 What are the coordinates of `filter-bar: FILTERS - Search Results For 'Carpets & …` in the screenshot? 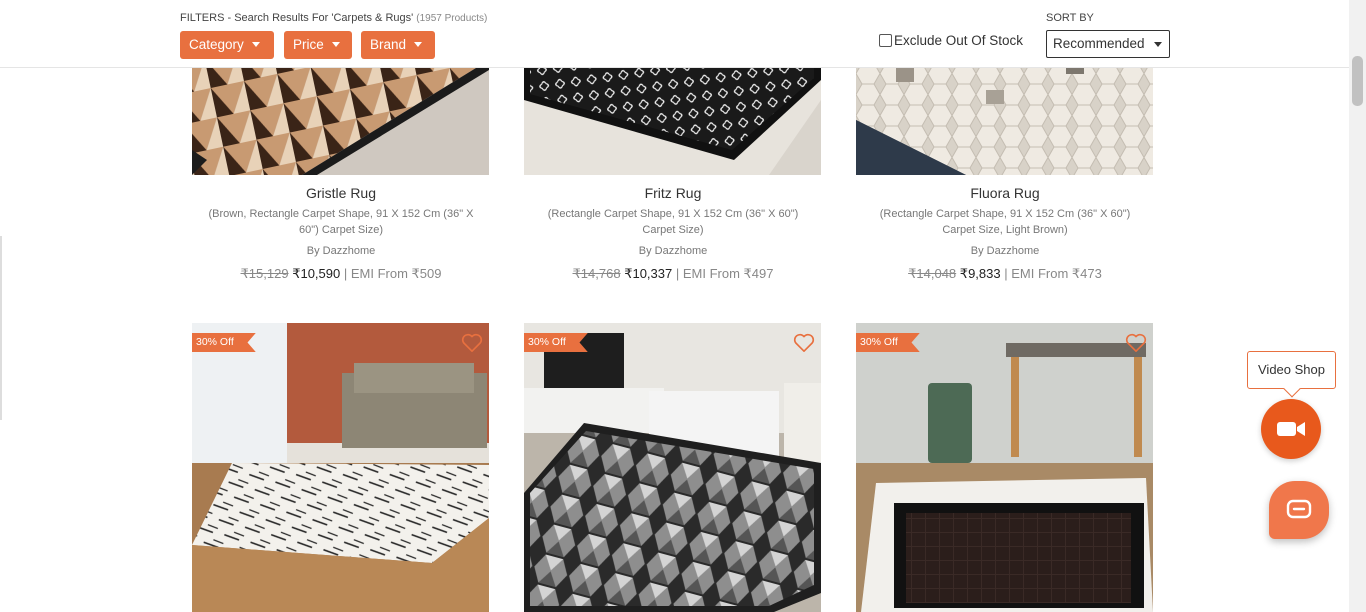 It's located at (674, 34).